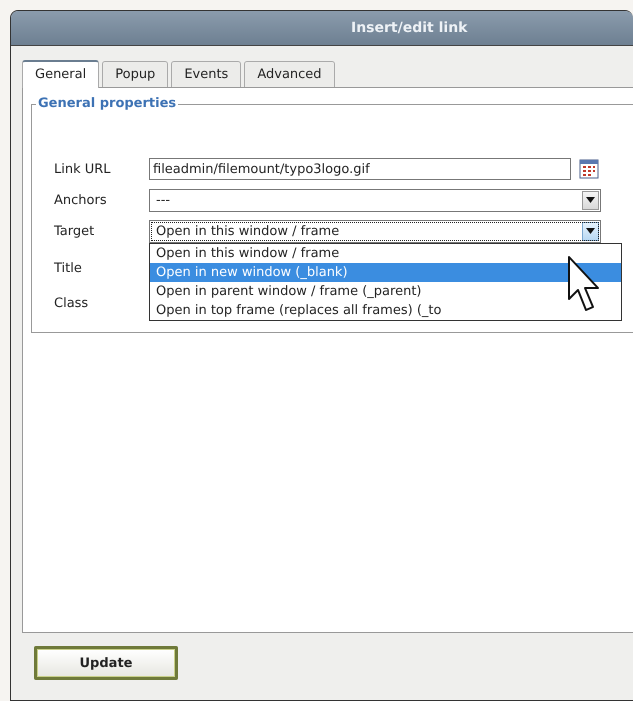  I want to click on tab: Advanced, so click(289, 74).